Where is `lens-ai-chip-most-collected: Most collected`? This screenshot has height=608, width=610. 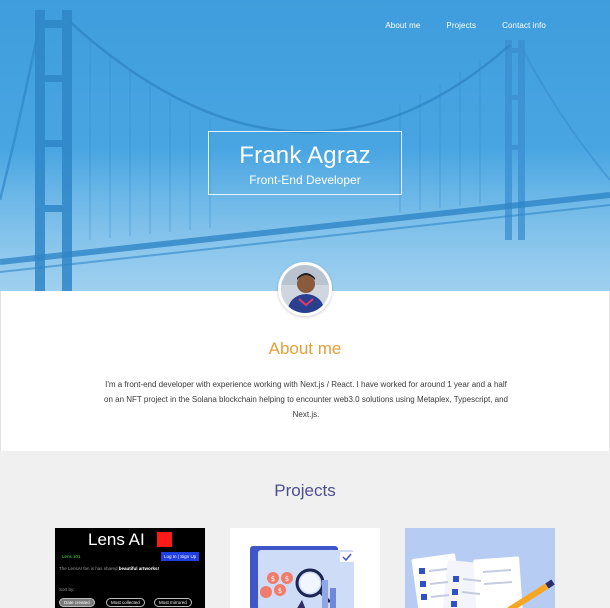 lens-ai-chip-most-collected: Most collected is located at coordinates (125, 602).